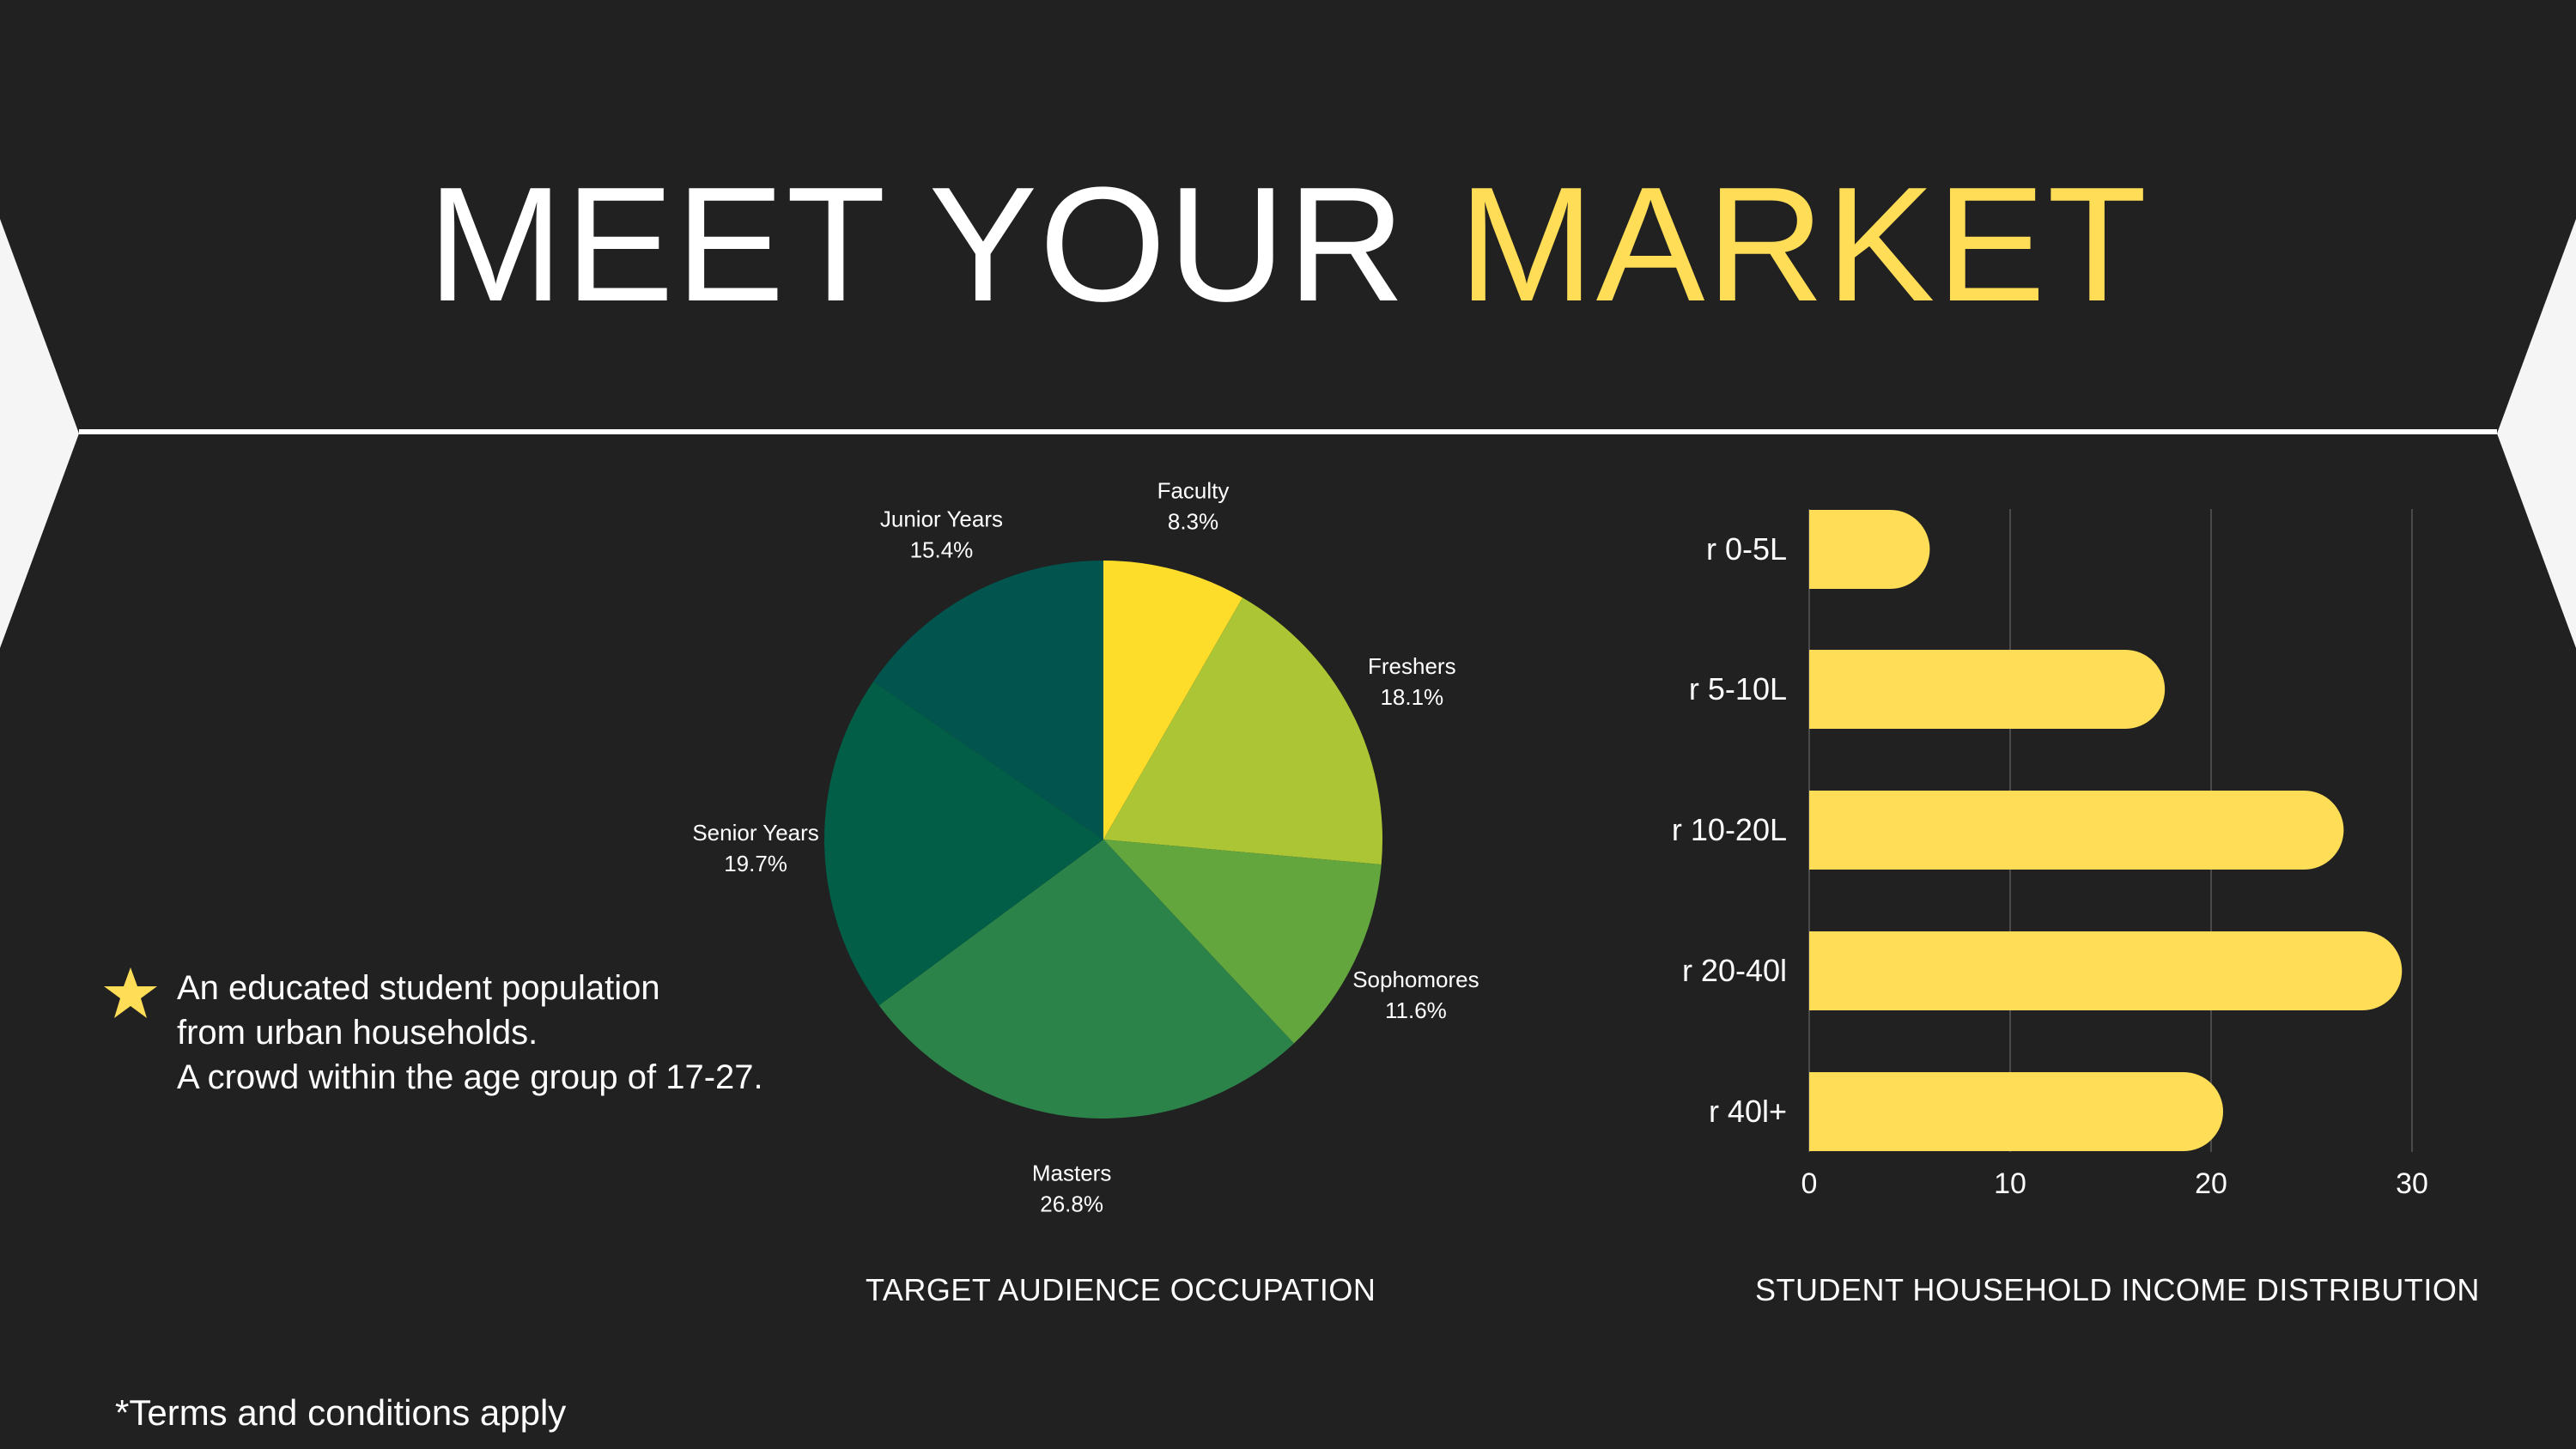 The width and height of the screenshot is (2576, 1449). What do you see at coordinates (942, 550) in the screenshot?
I see `pie-label-value: 15.4%` at bounding box center [942, 550].